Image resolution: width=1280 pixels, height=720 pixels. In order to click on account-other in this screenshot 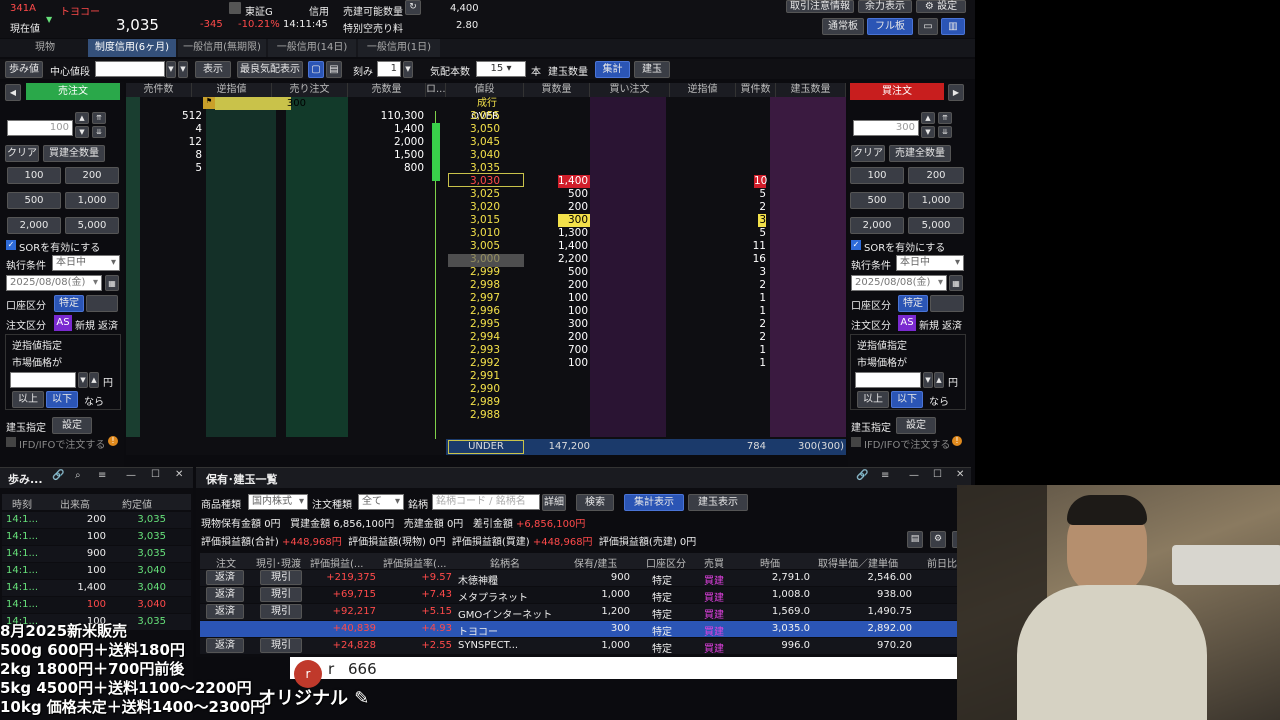, I will do `click(947, 303)`.